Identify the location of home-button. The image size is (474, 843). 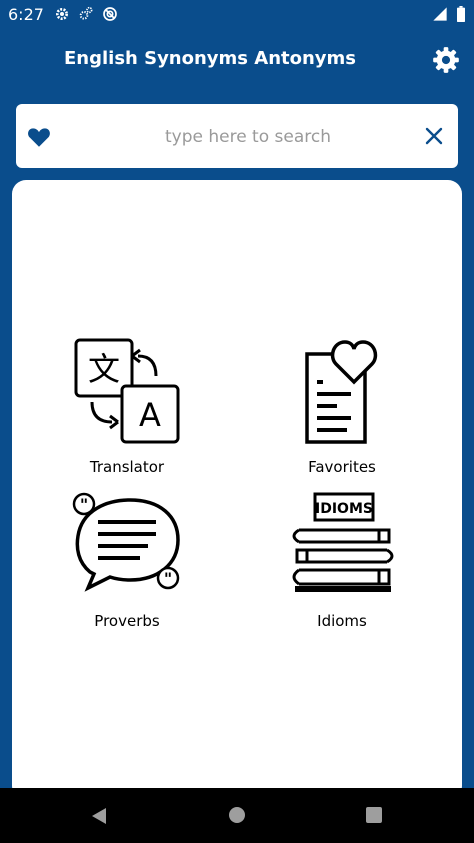
(237, 817).